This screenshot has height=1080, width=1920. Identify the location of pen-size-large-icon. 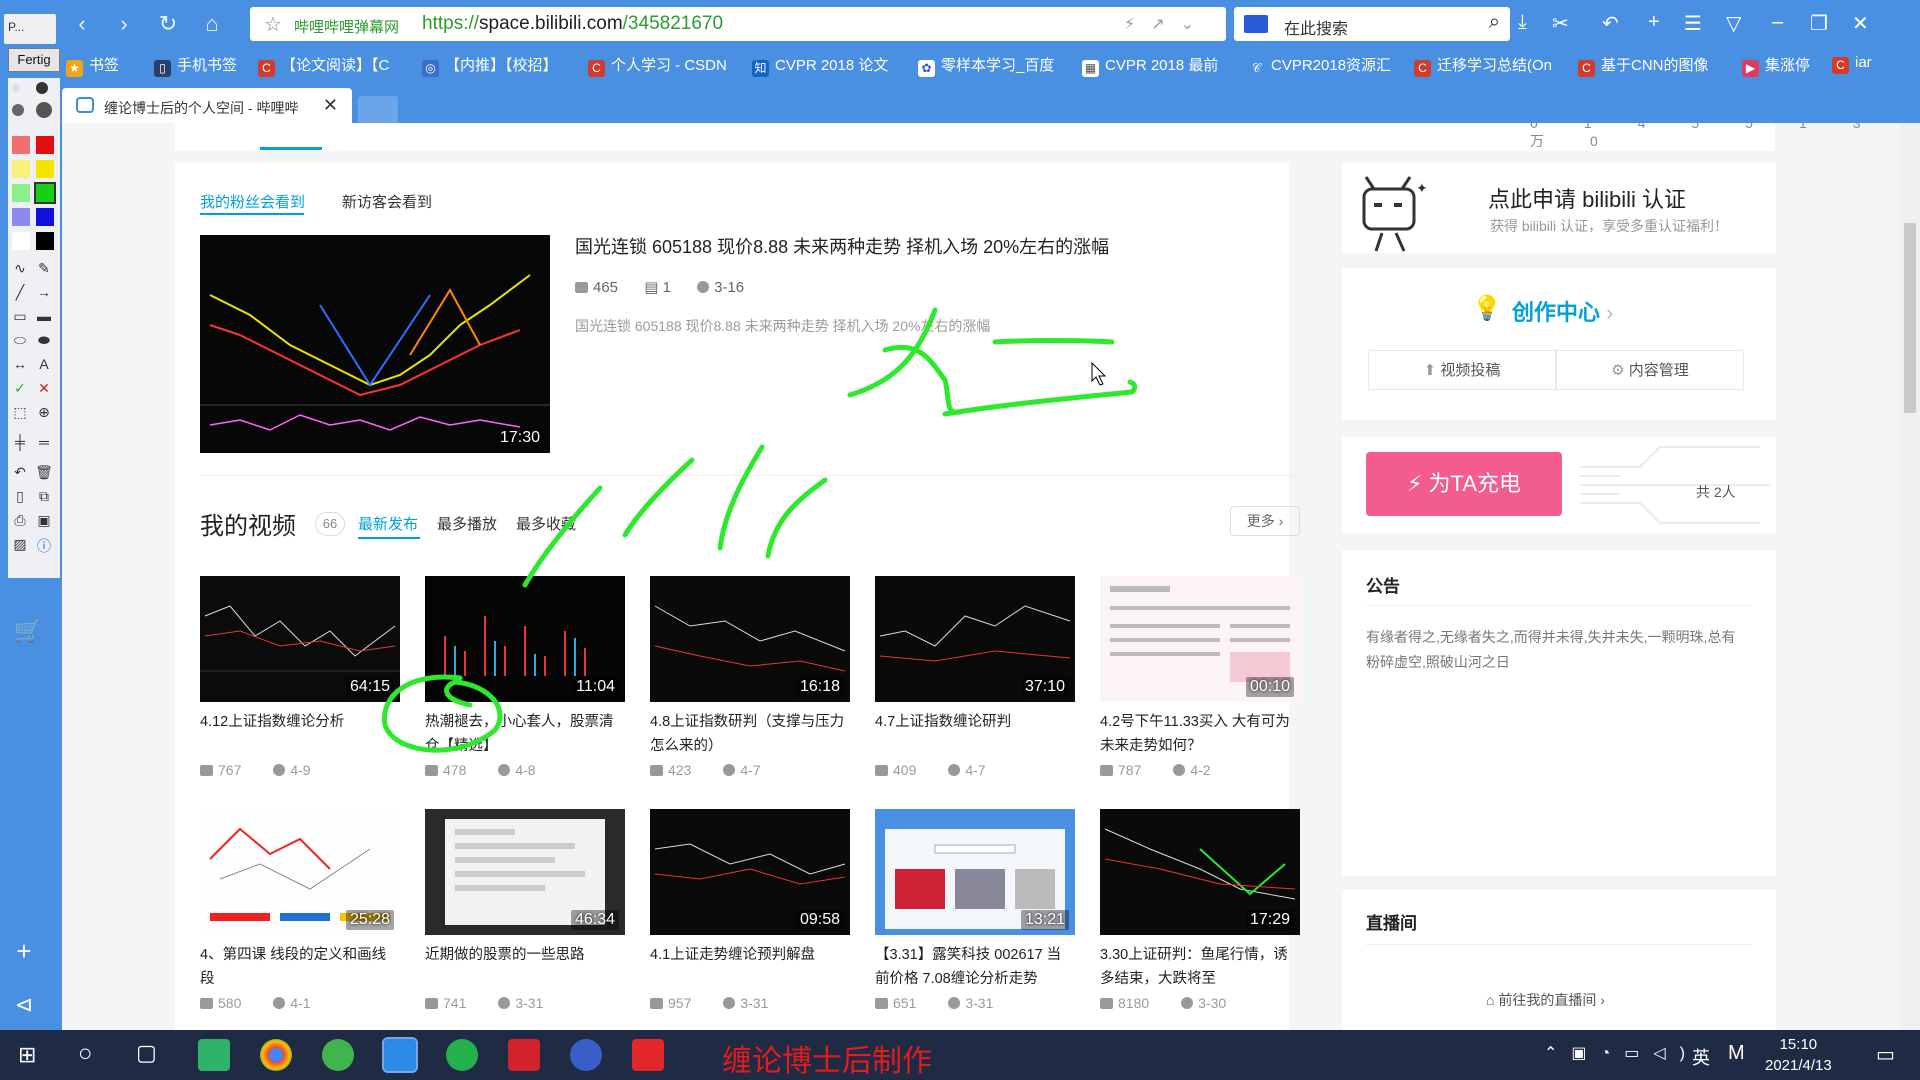
(18, 110).